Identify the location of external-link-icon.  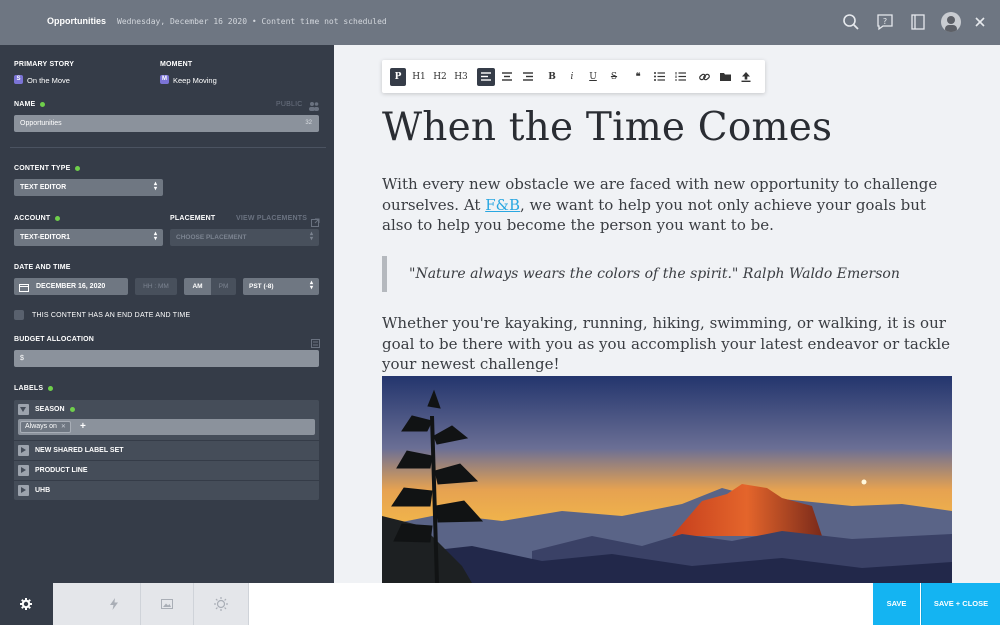
(315, 220).